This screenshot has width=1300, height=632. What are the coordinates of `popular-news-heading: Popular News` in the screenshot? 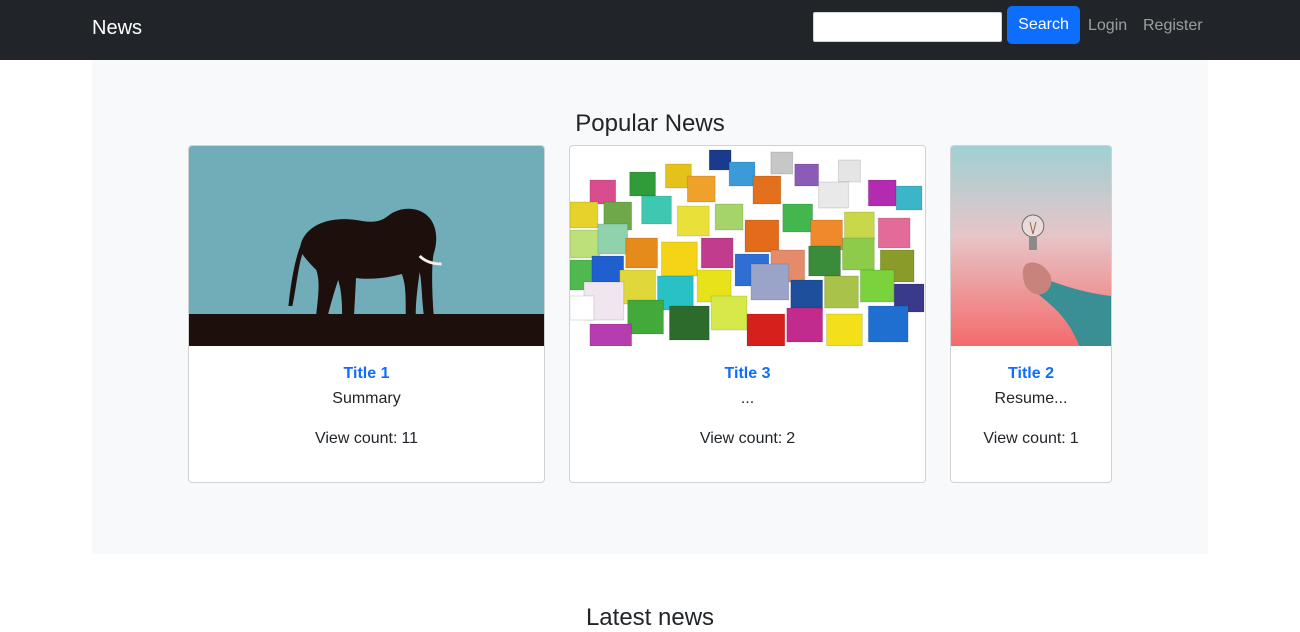 It's located at (650, 123).